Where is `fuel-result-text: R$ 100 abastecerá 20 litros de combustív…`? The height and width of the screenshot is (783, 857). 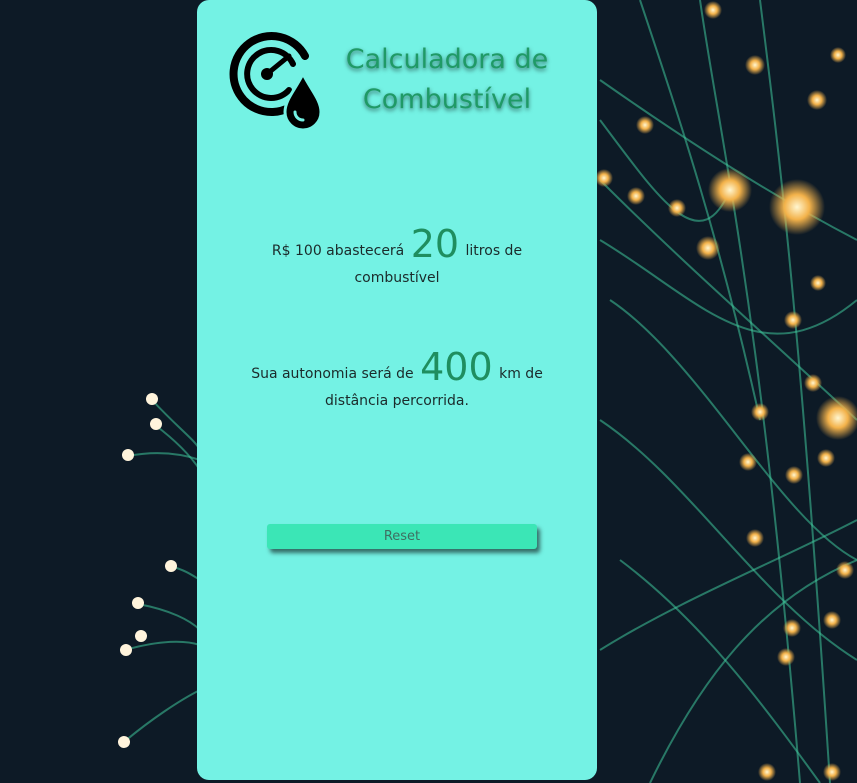
fuel-result-text: R$ 100 abastecerá 20 litros de combustív… is located at coordinates (397, 258).